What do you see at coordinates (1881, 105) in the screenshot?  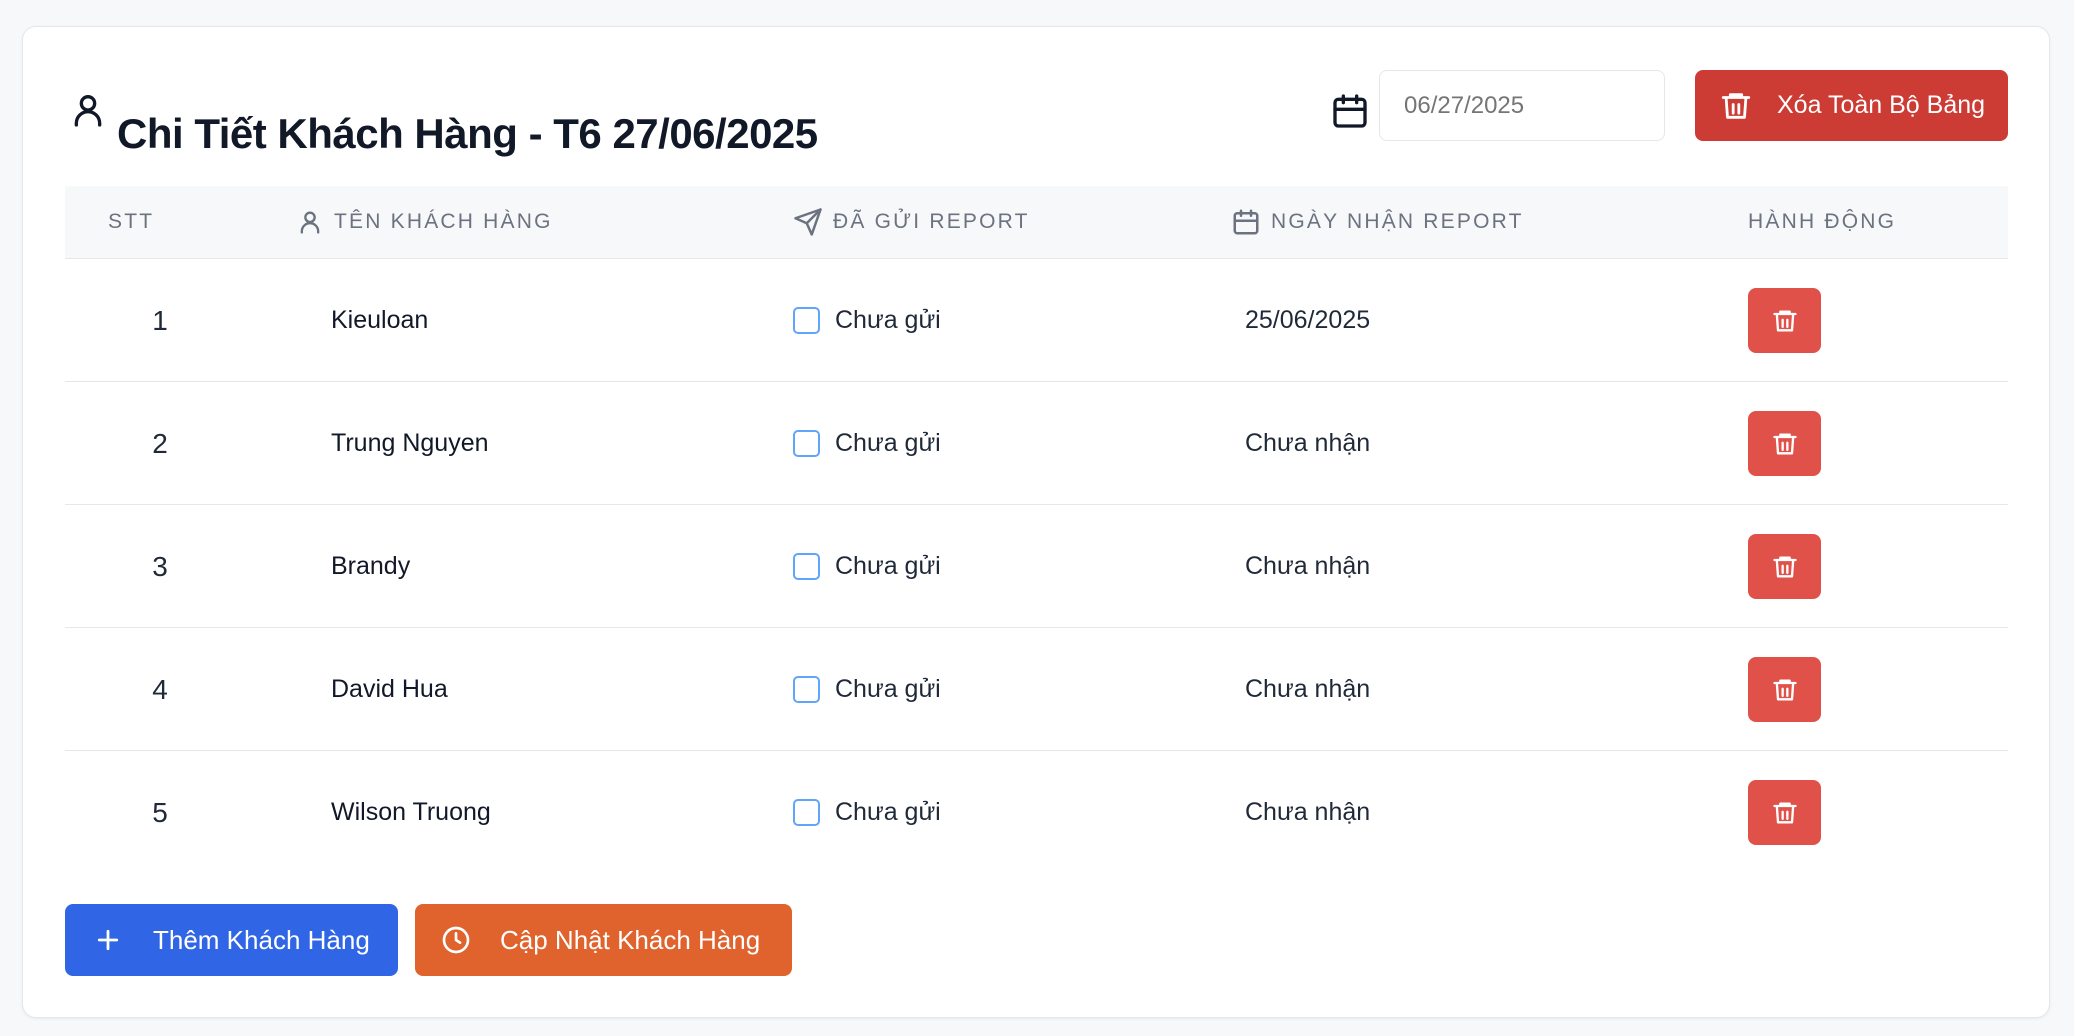 I see `clear-table-label: Xóa Toàn Bộ Bảng` at bounding box center [1881, 105].